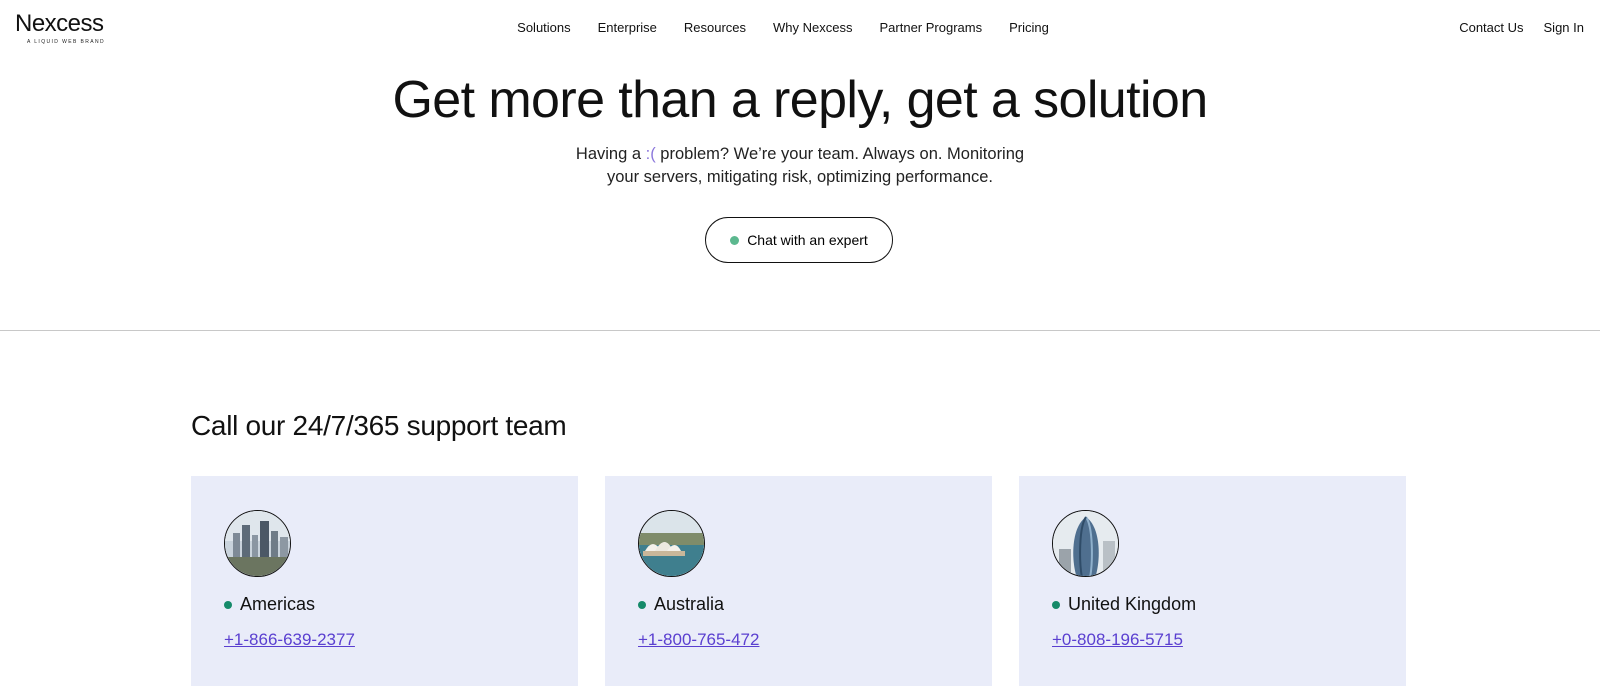 The width and height of the screenshot is (1600, 686). Describe the element at coordinates (1085, 543) in the screenshot. I see `london-gherkin-image` at that location.